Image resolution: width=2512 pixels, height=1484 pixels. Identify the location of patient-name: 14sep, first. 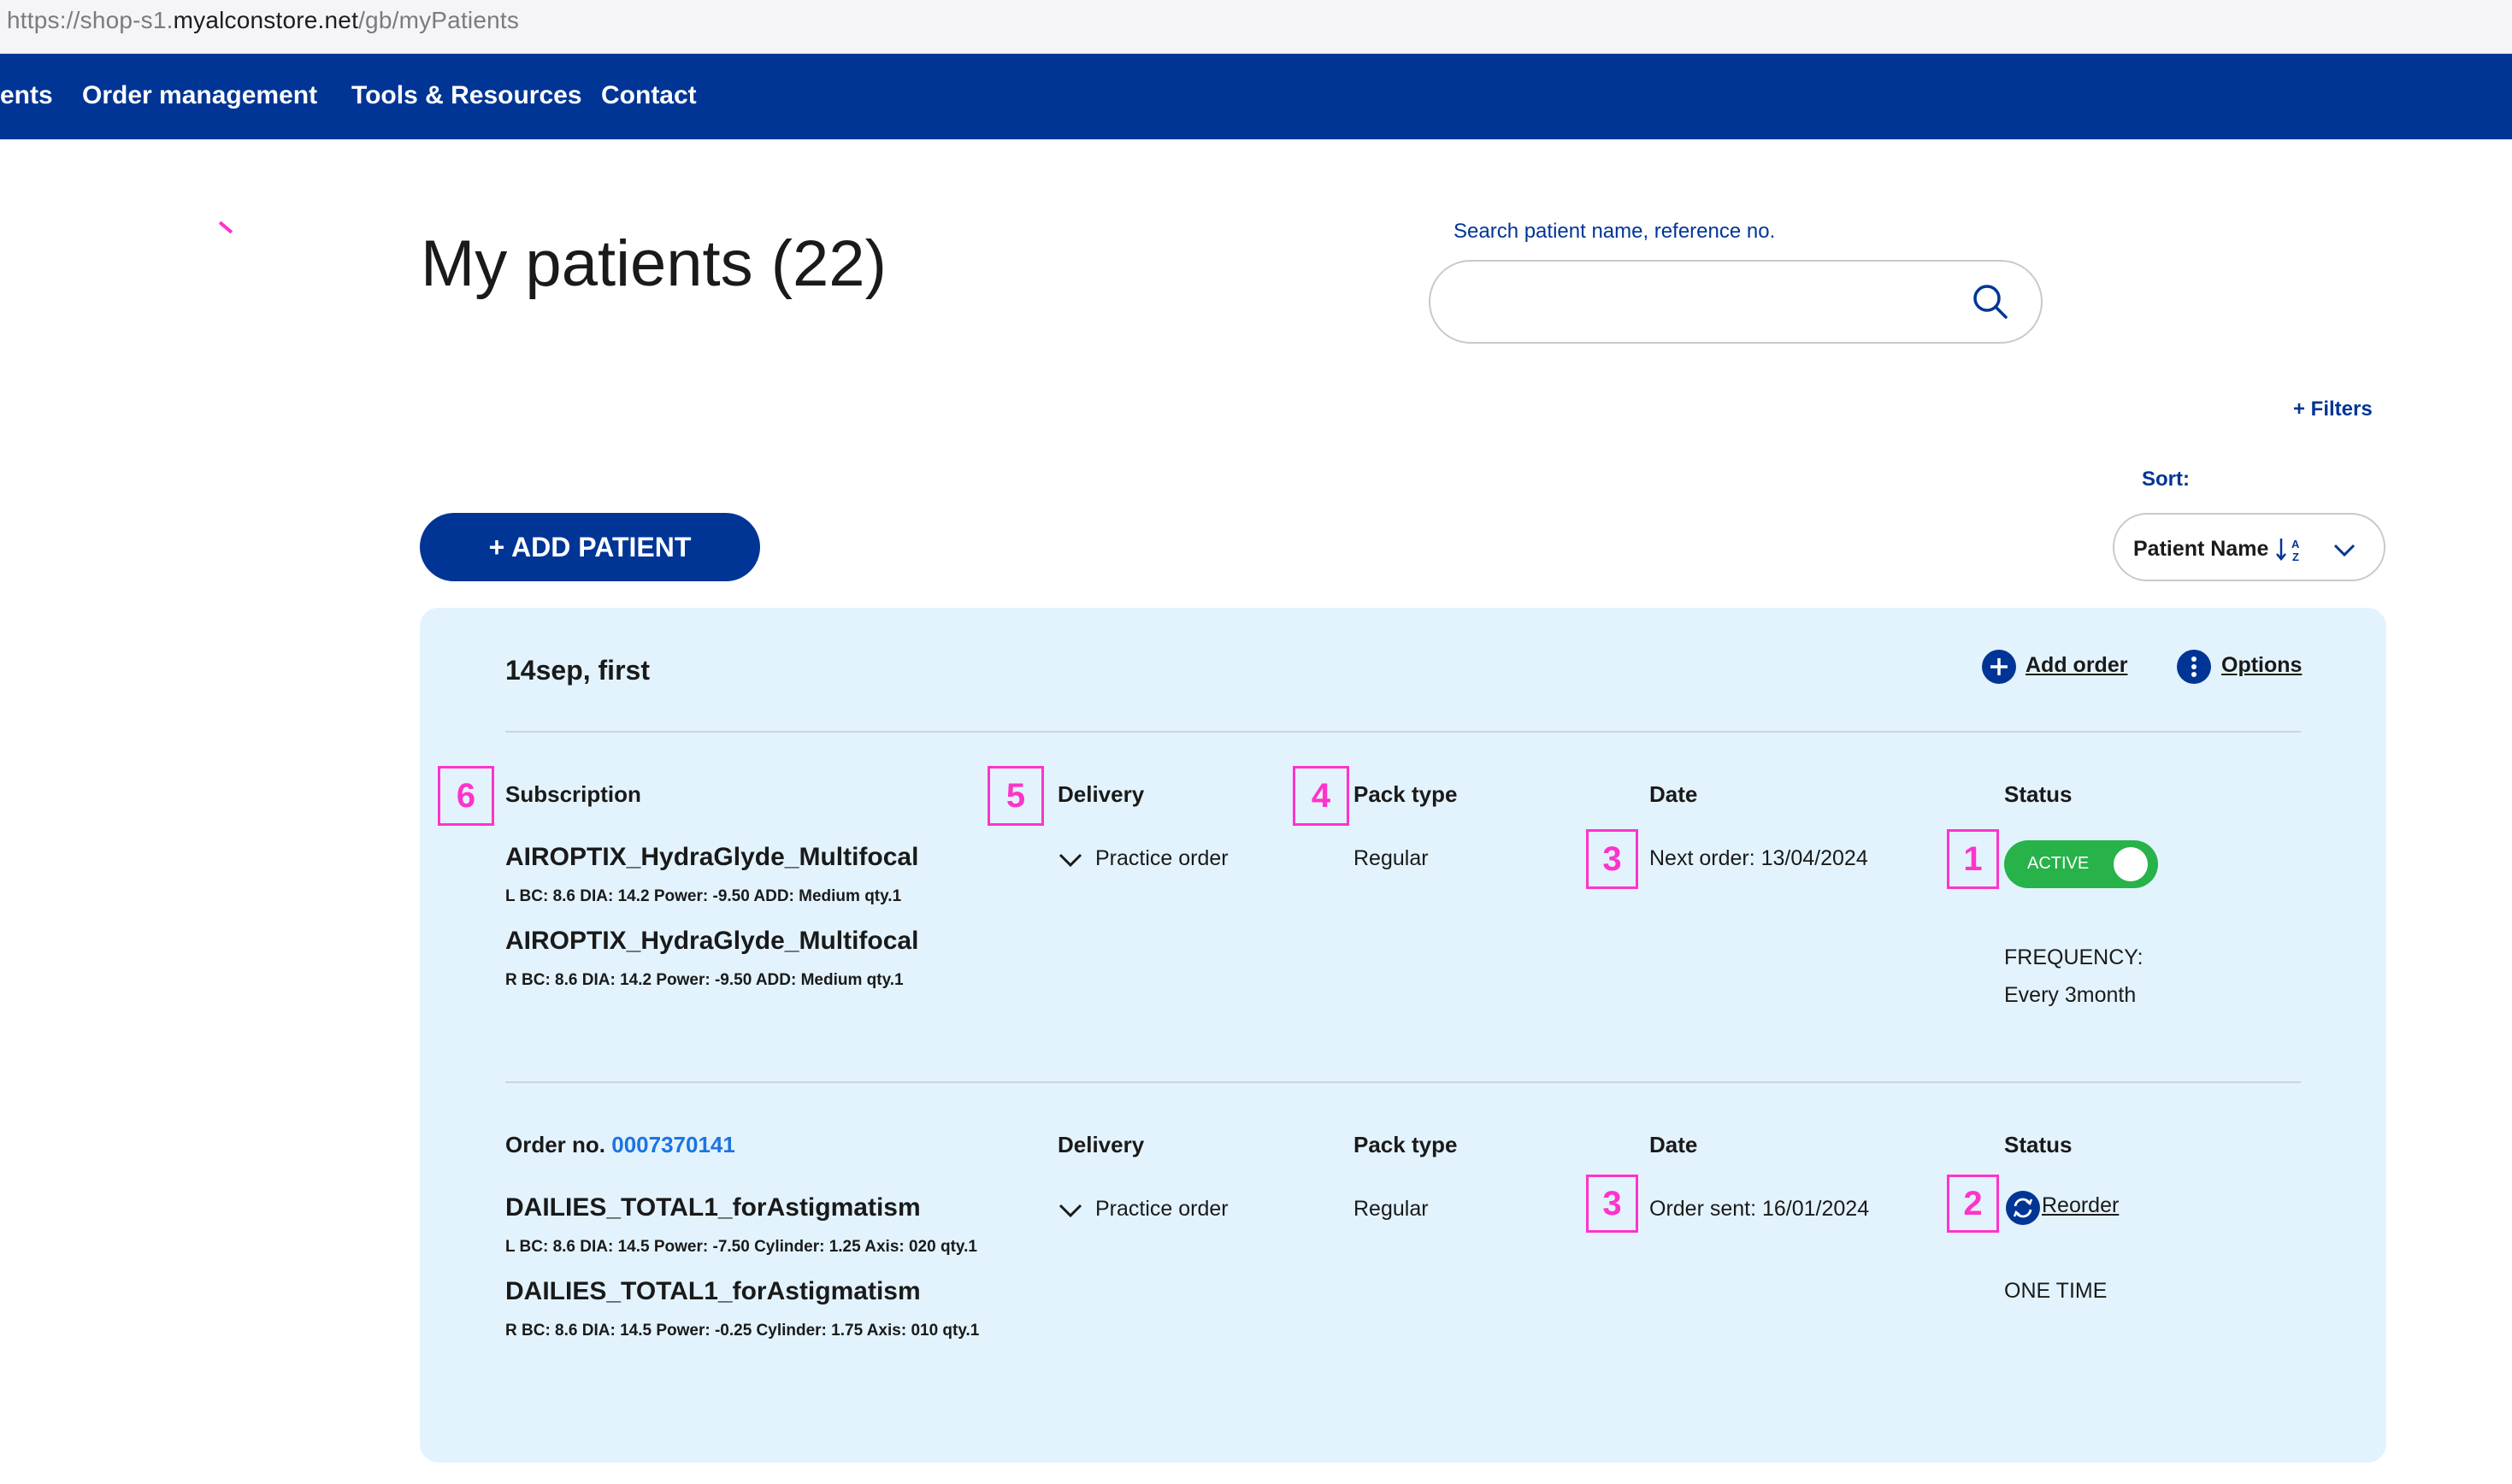
(577, 670).